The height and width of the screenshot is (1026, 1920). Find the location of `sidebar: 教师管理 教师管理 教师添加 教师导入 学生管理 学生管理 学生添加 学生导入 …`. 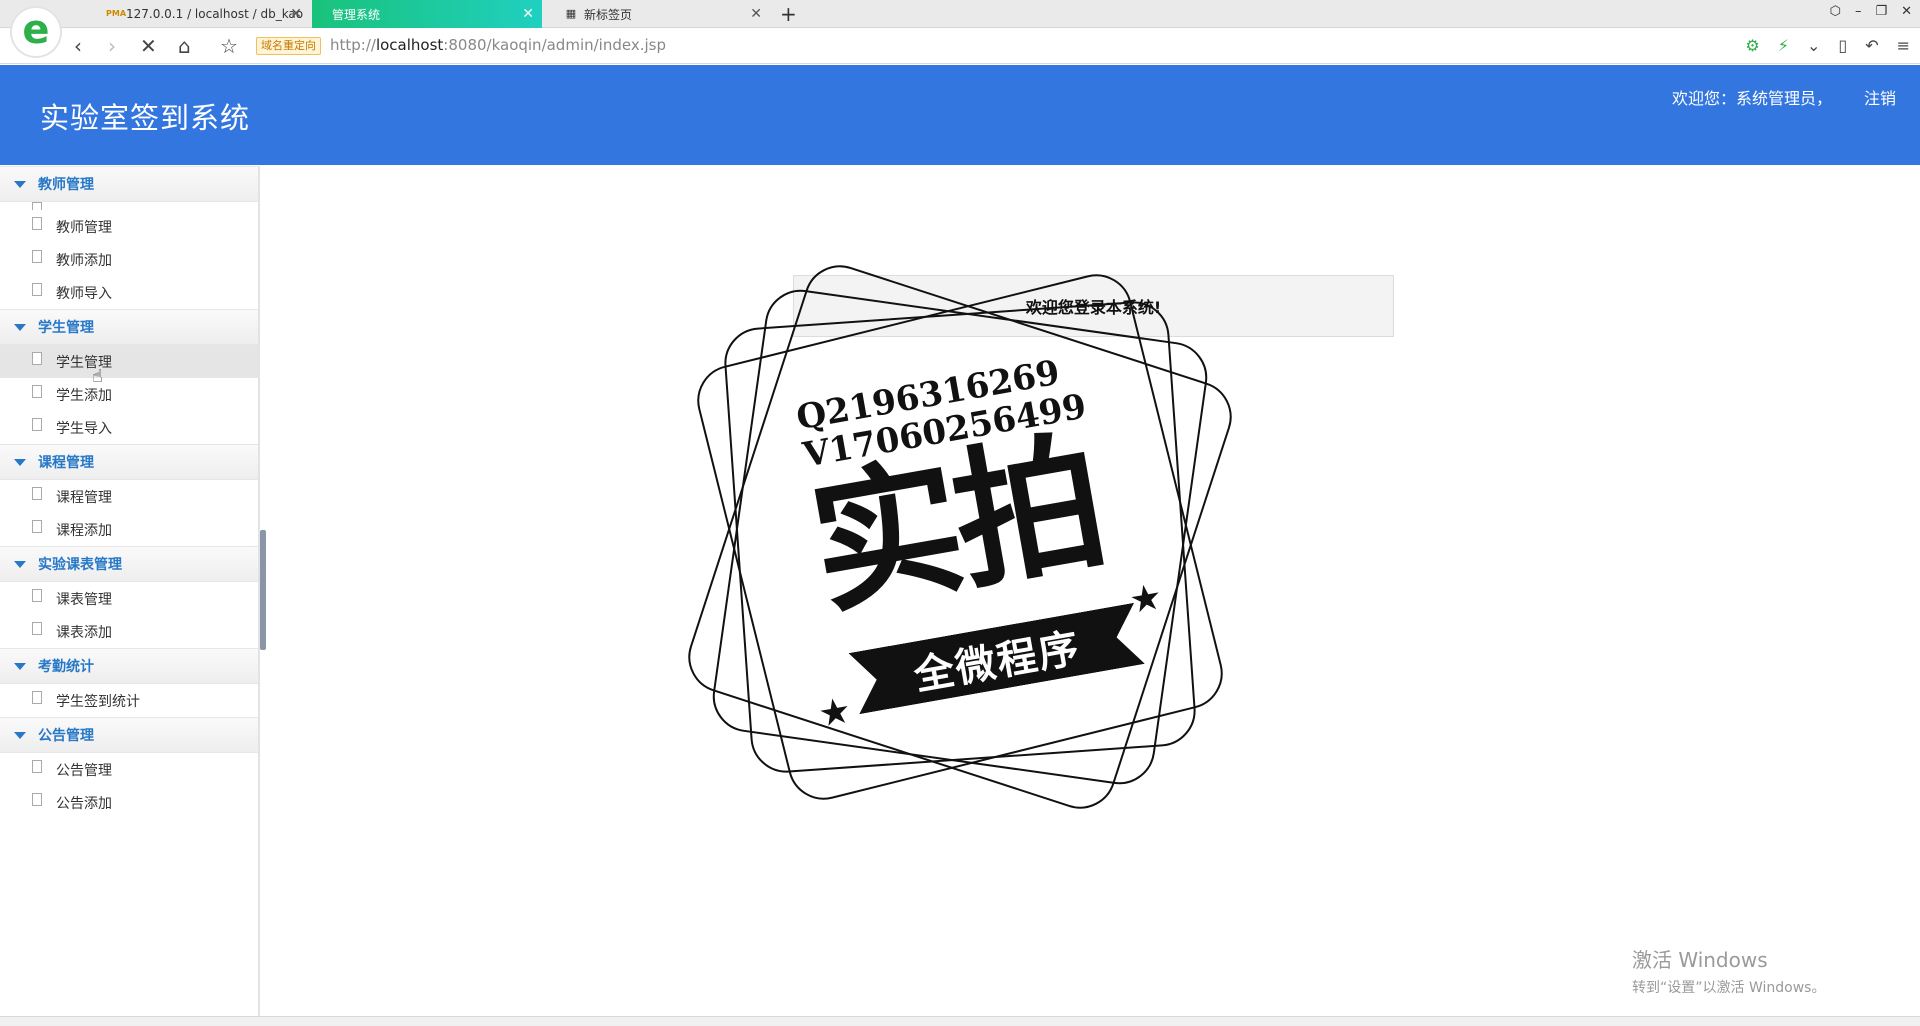

sidebar: 教师管理 教师管理 教师添加 教师导入 学生管理 学生管理 学生添加 学生导入 … is located at coordinates (130, 591).